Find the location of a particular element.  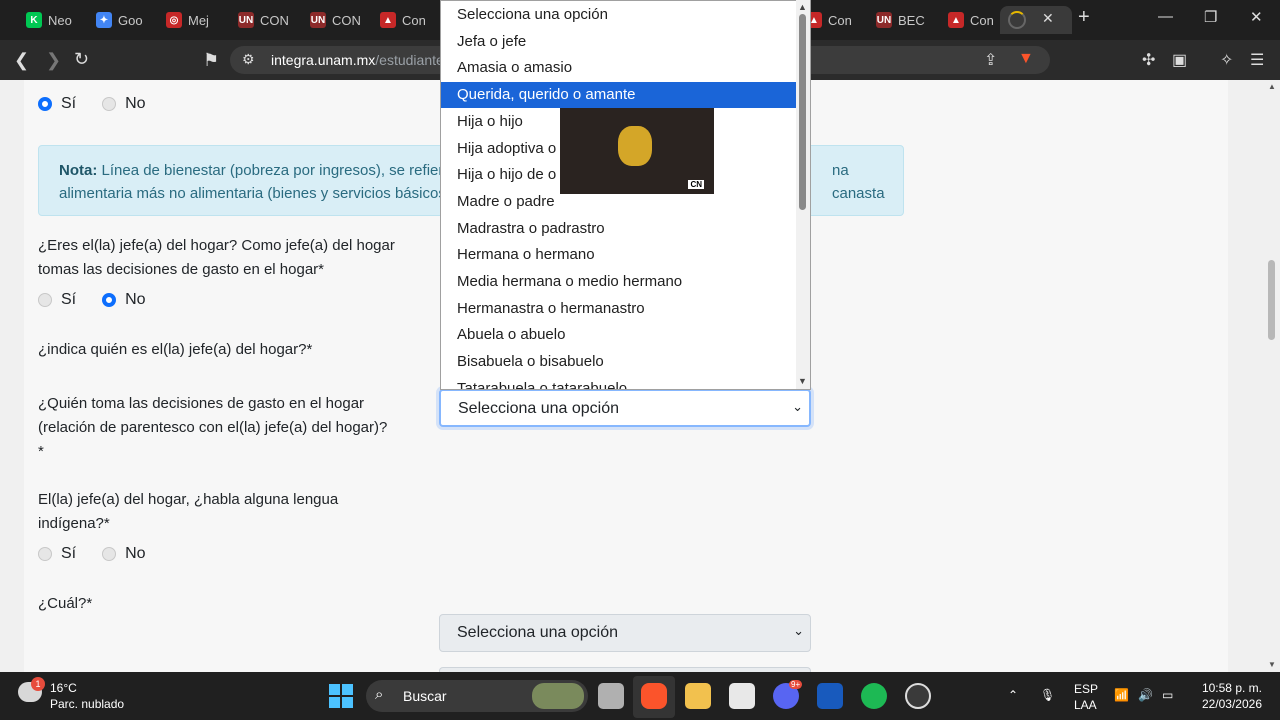

site-info-icon: ⚙ is located at coordinates (248, 59).